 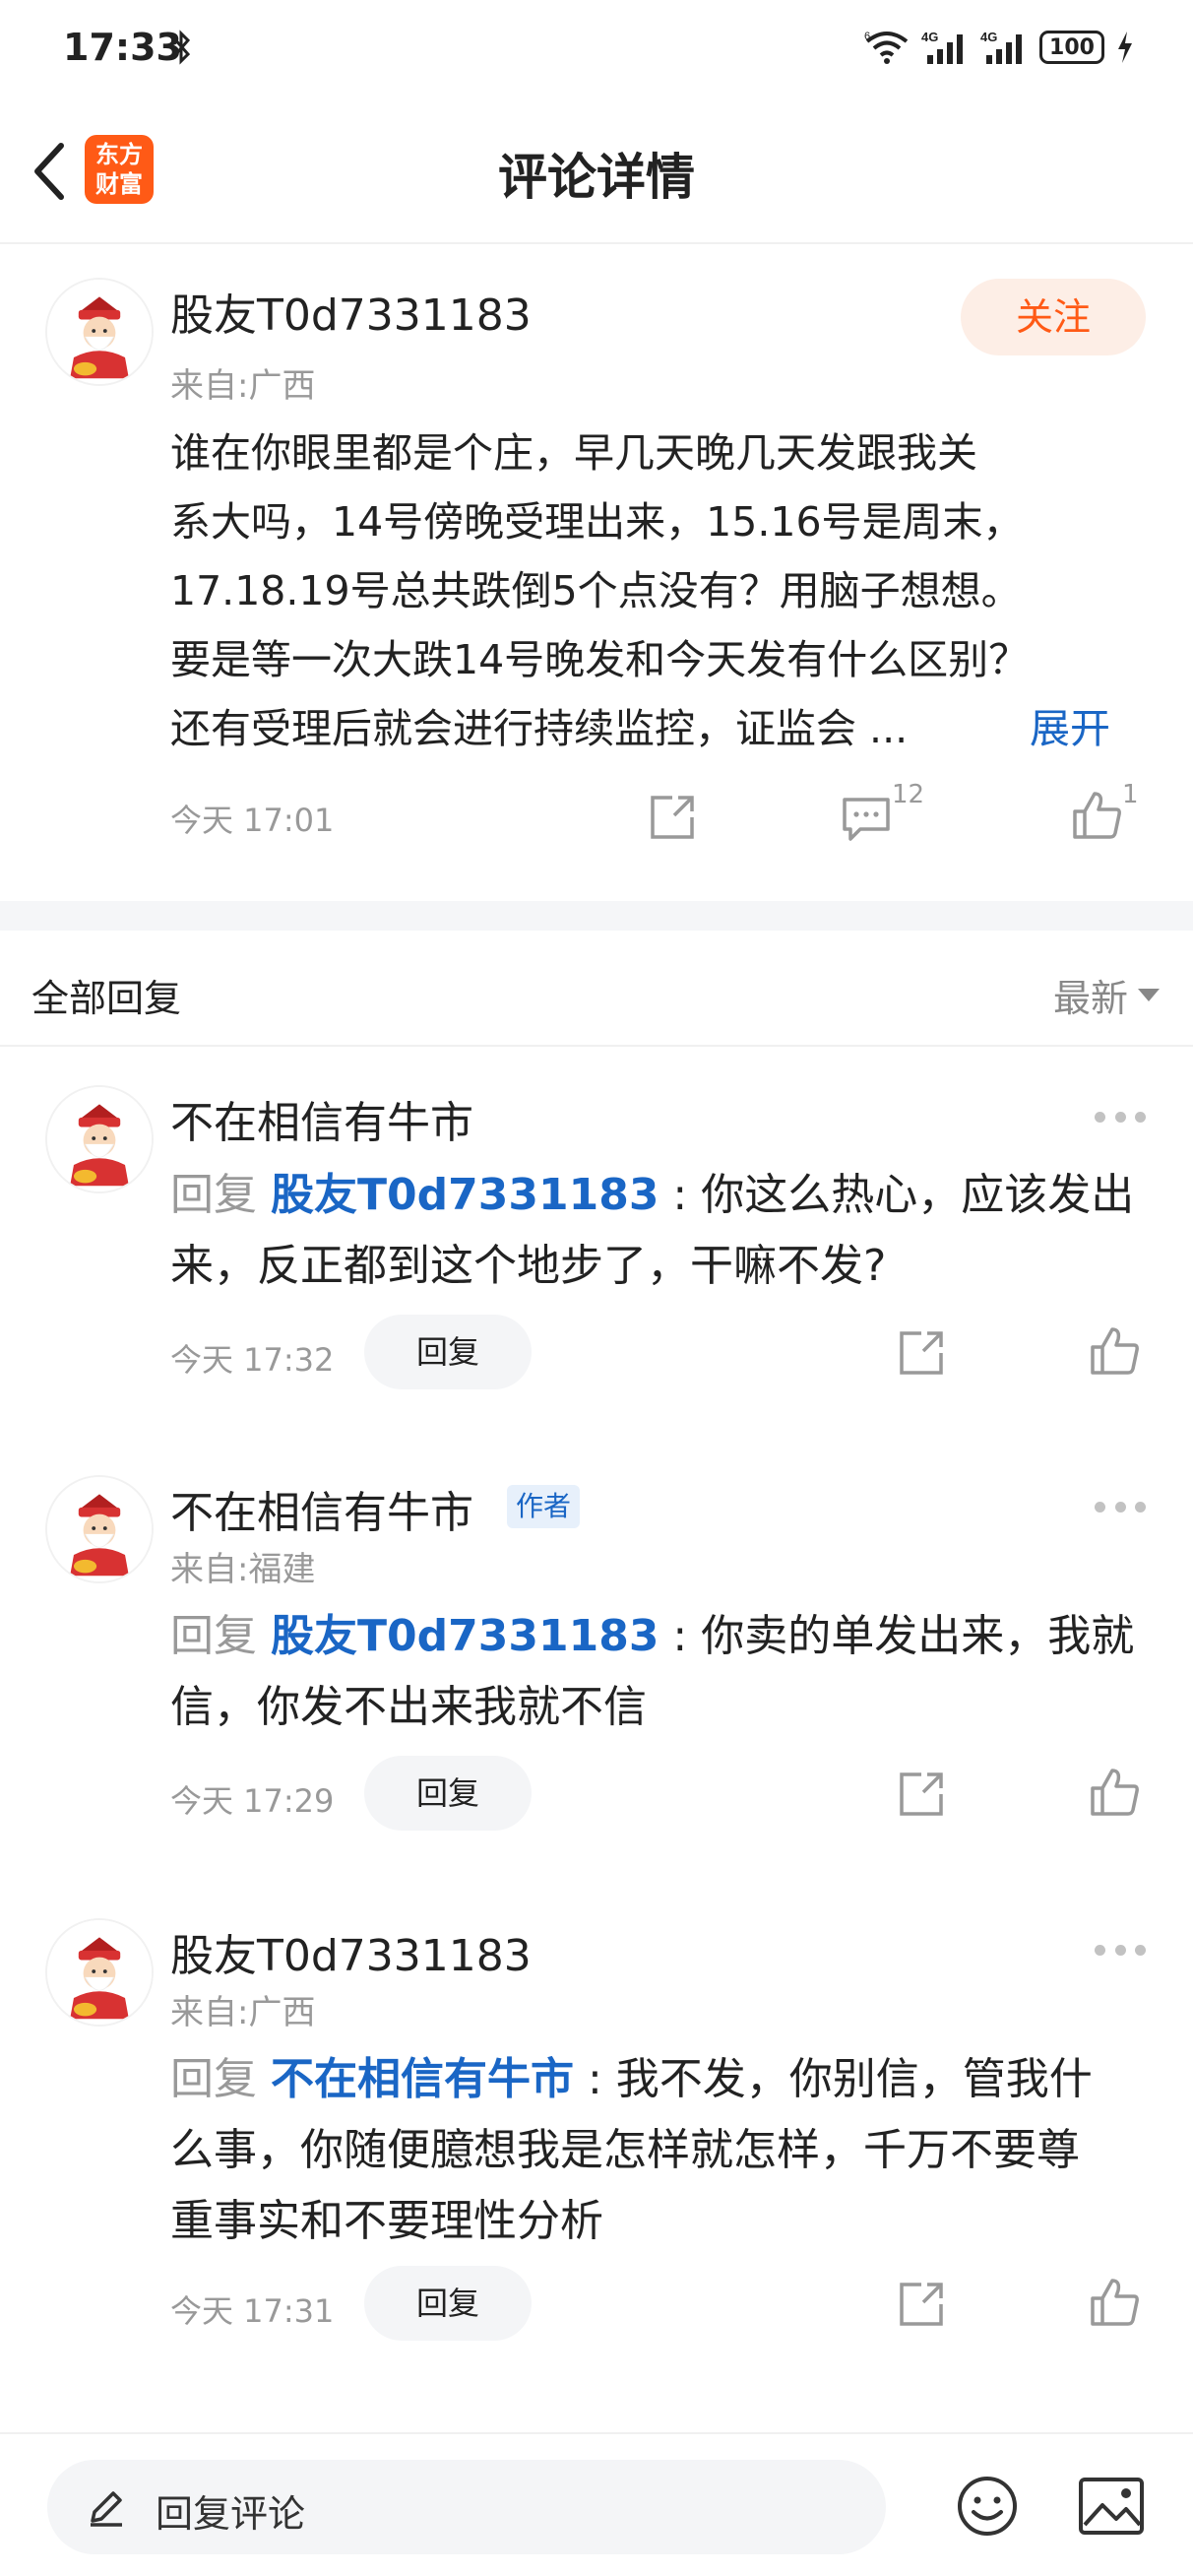 I want to click on image-icon, so click(x=1111, y=2506).